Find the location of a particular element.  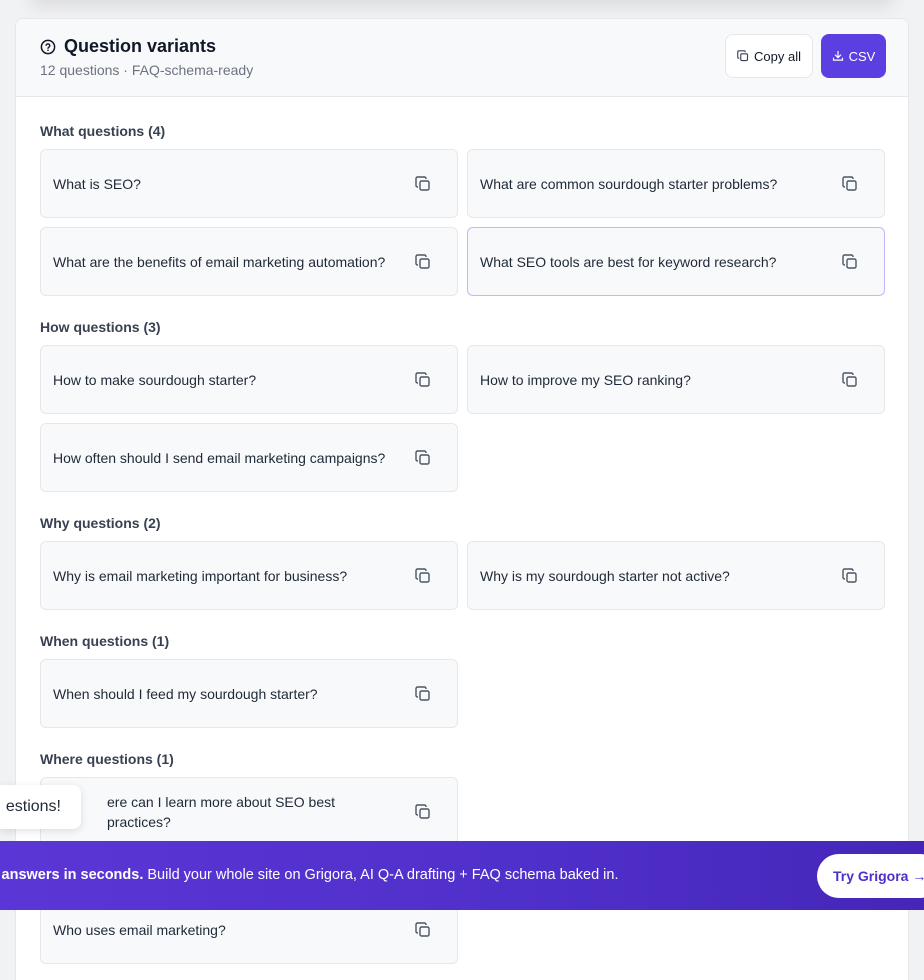

section-label-where: Where questions (1) is located at coordinates (107, 759).